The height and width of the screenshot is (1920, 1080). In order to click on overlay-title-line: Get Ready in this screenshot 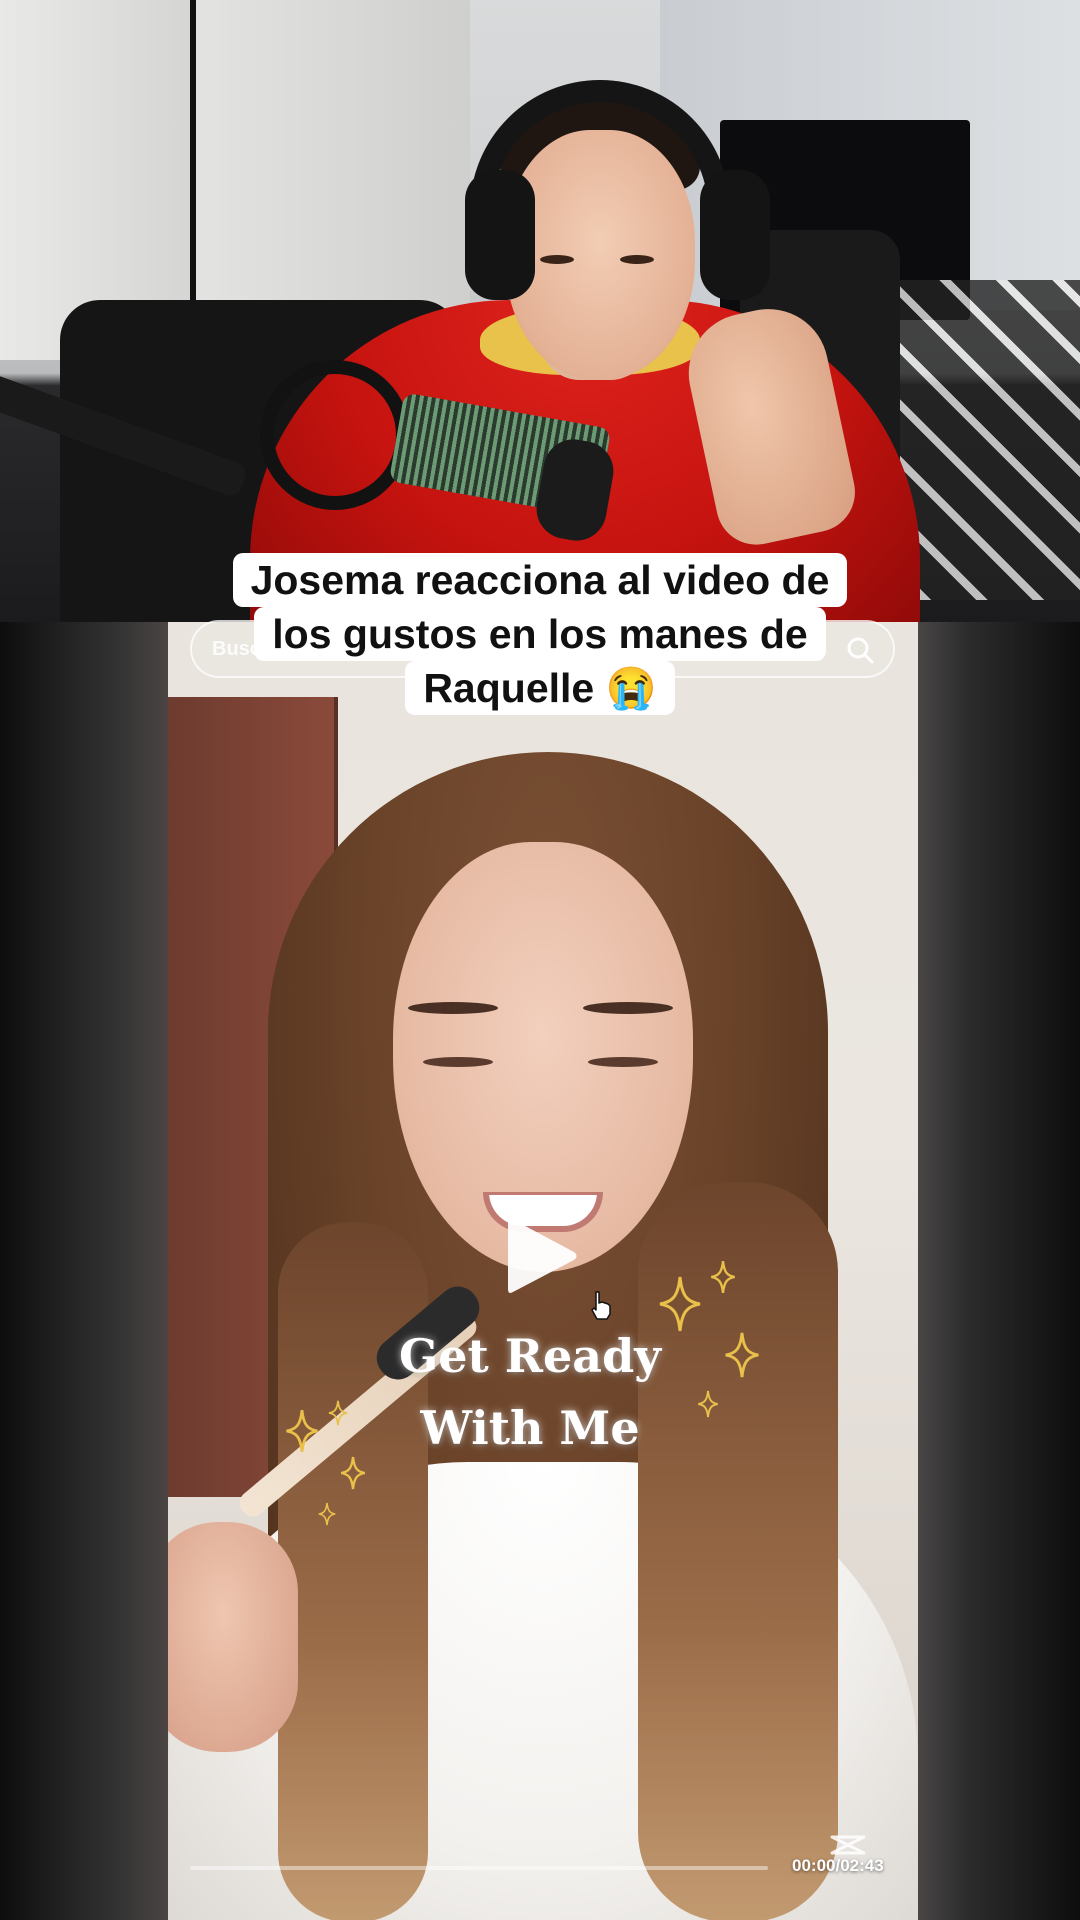, I will do `click(529, 1356)`.